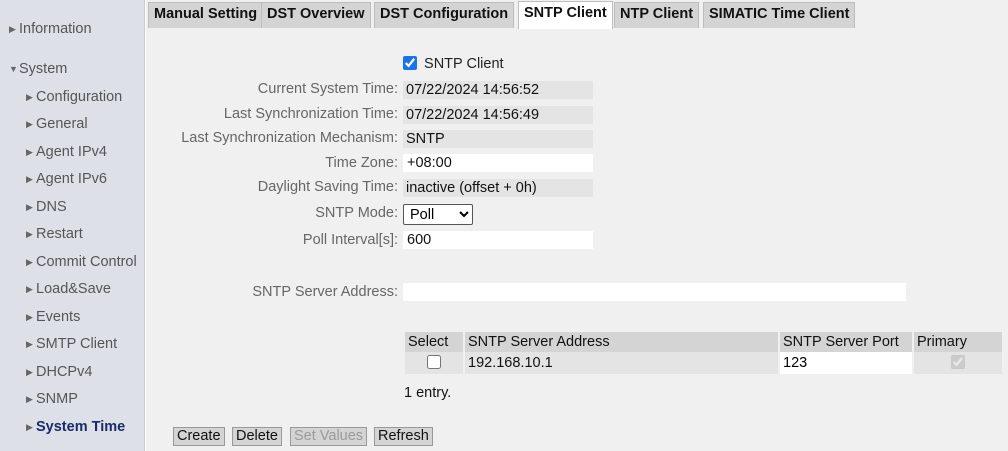 This screenshot has width=1008, height=451. I want to click on sidebar-item-agent-ipv6: ▶ Agent IPv6, so click(66, 179).